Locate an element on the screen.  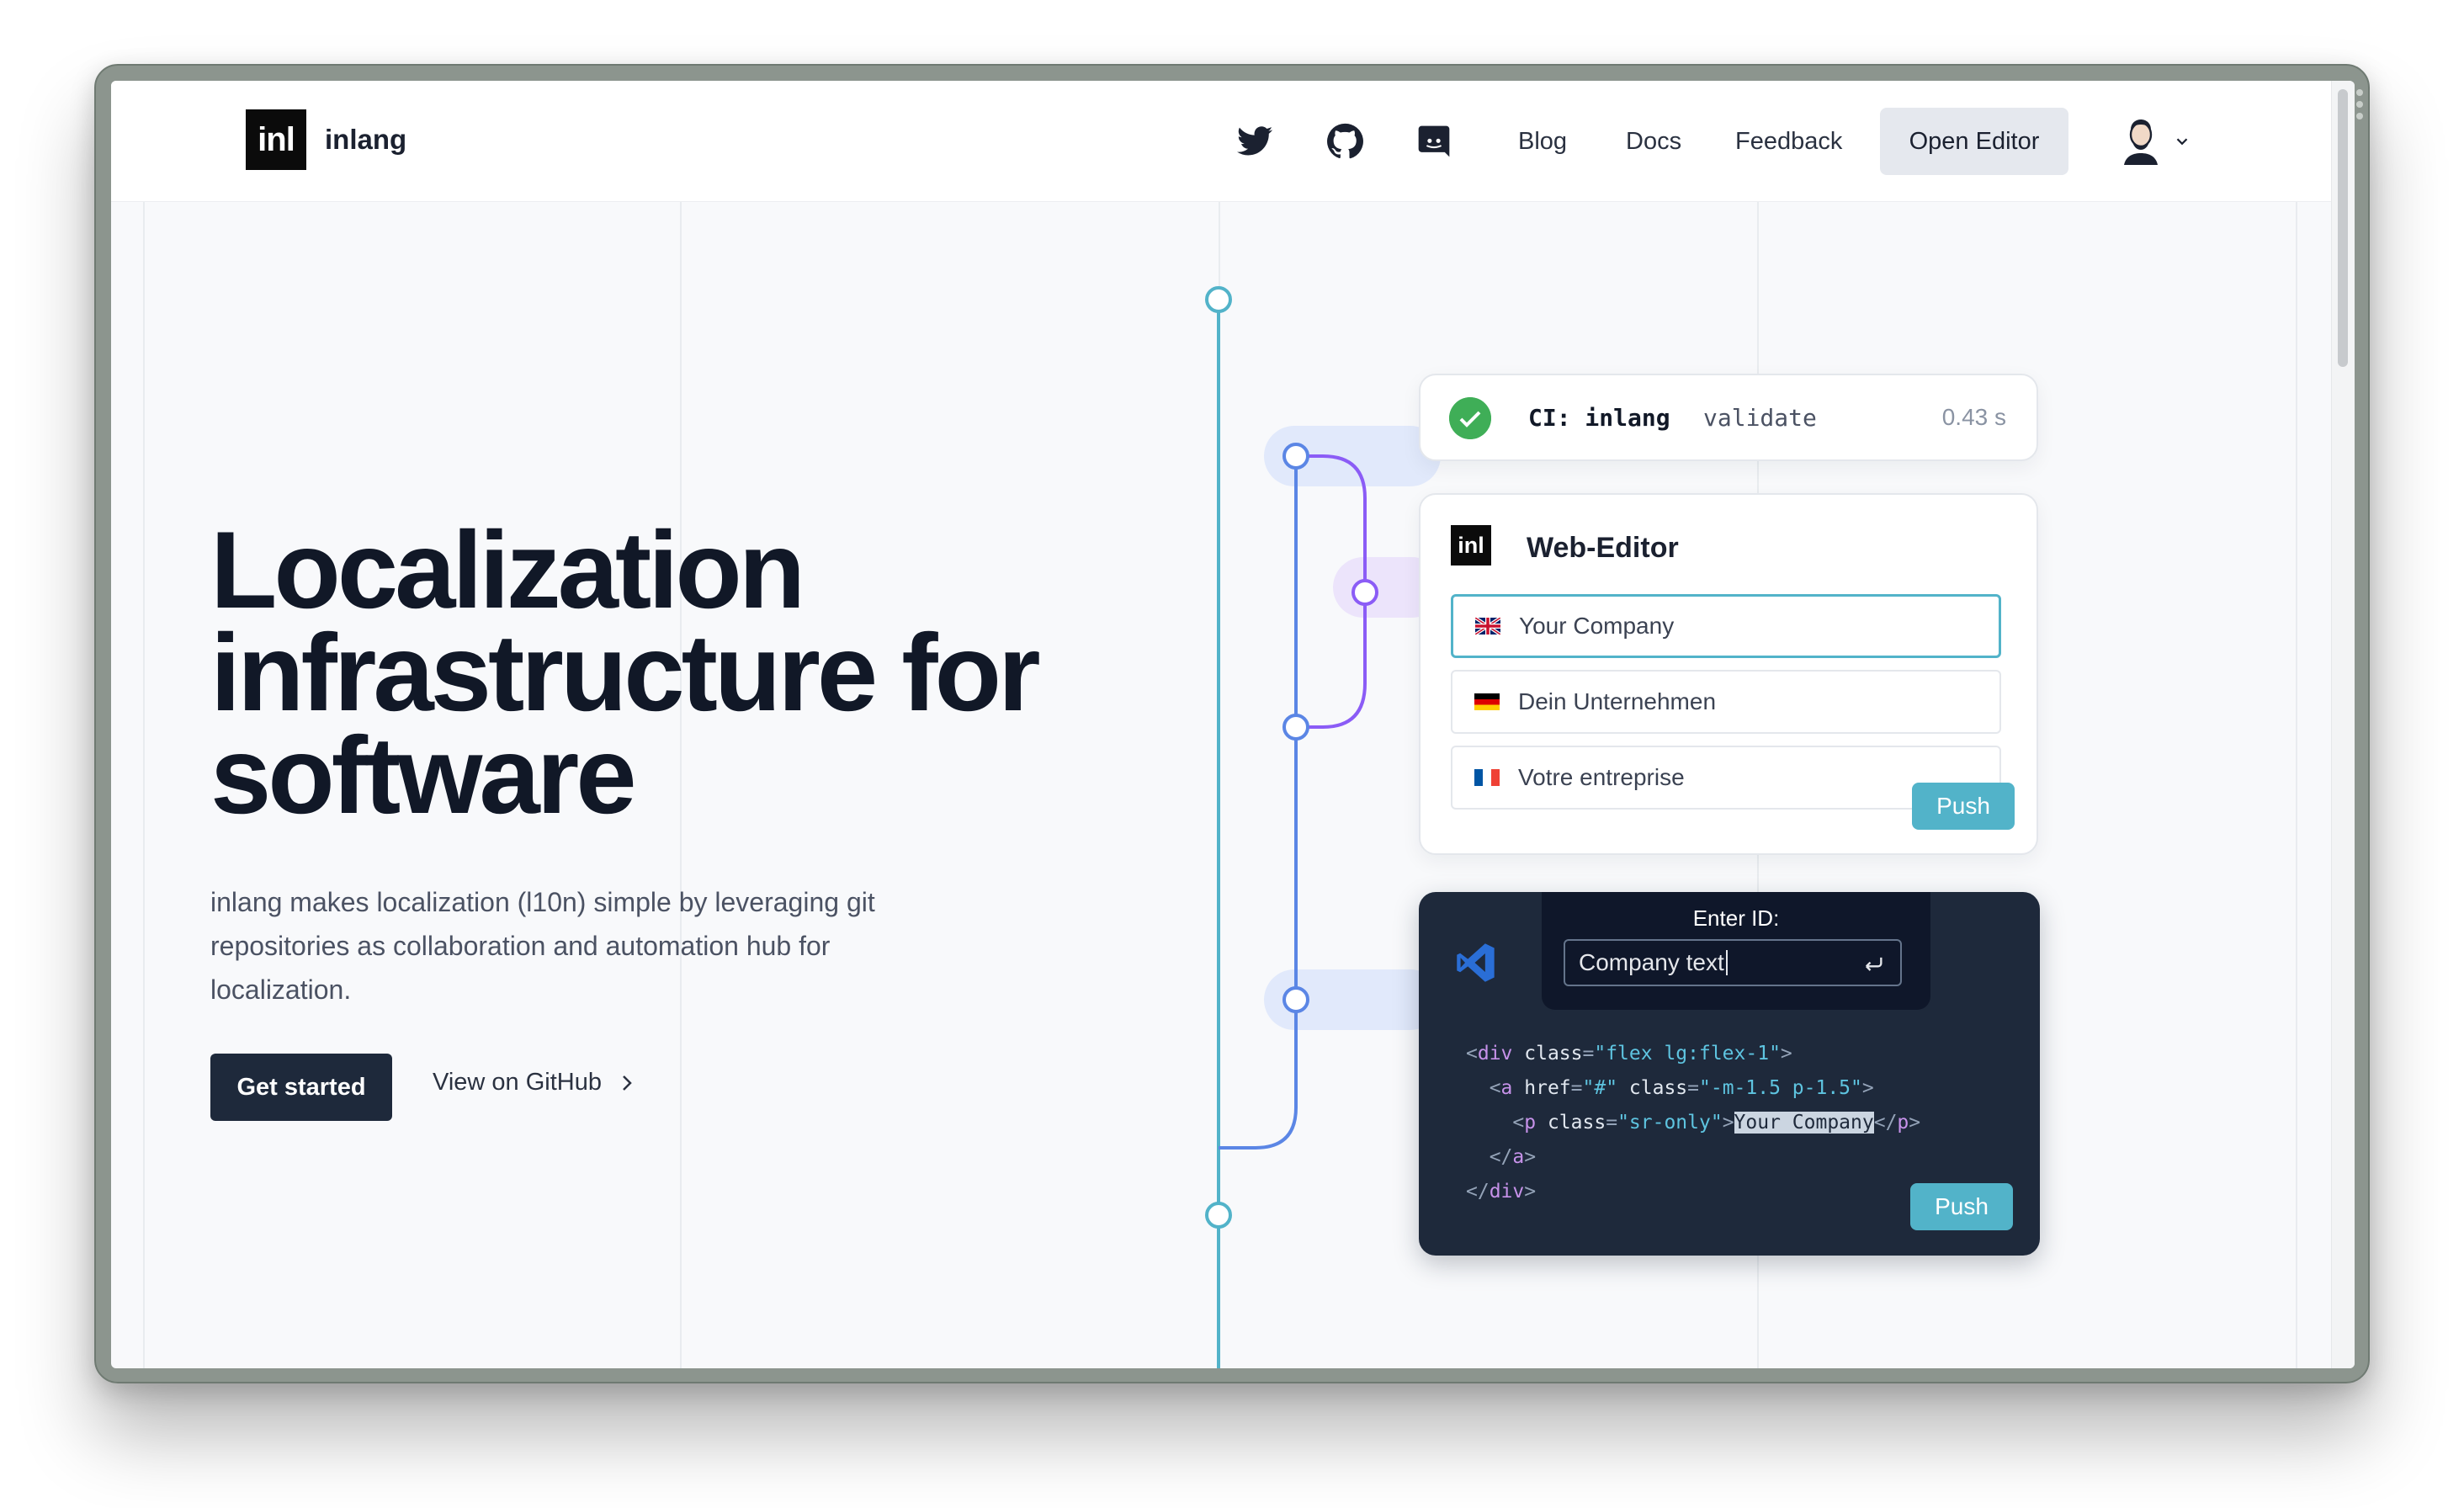
logo-mark: inl is located at coordinates (276, 139).